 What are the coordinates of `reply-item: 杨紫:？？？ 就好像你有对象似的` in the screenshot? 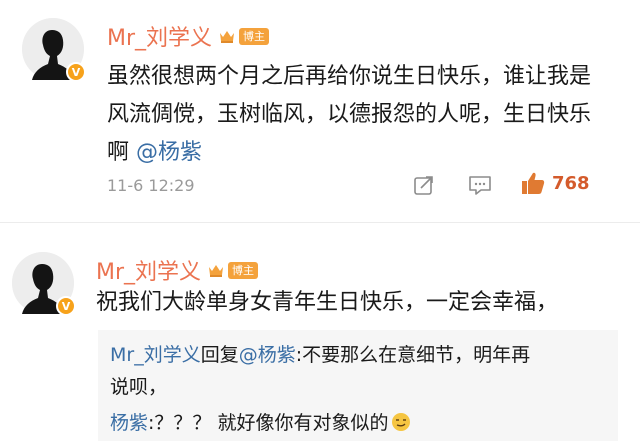 It's located at (260, 423).